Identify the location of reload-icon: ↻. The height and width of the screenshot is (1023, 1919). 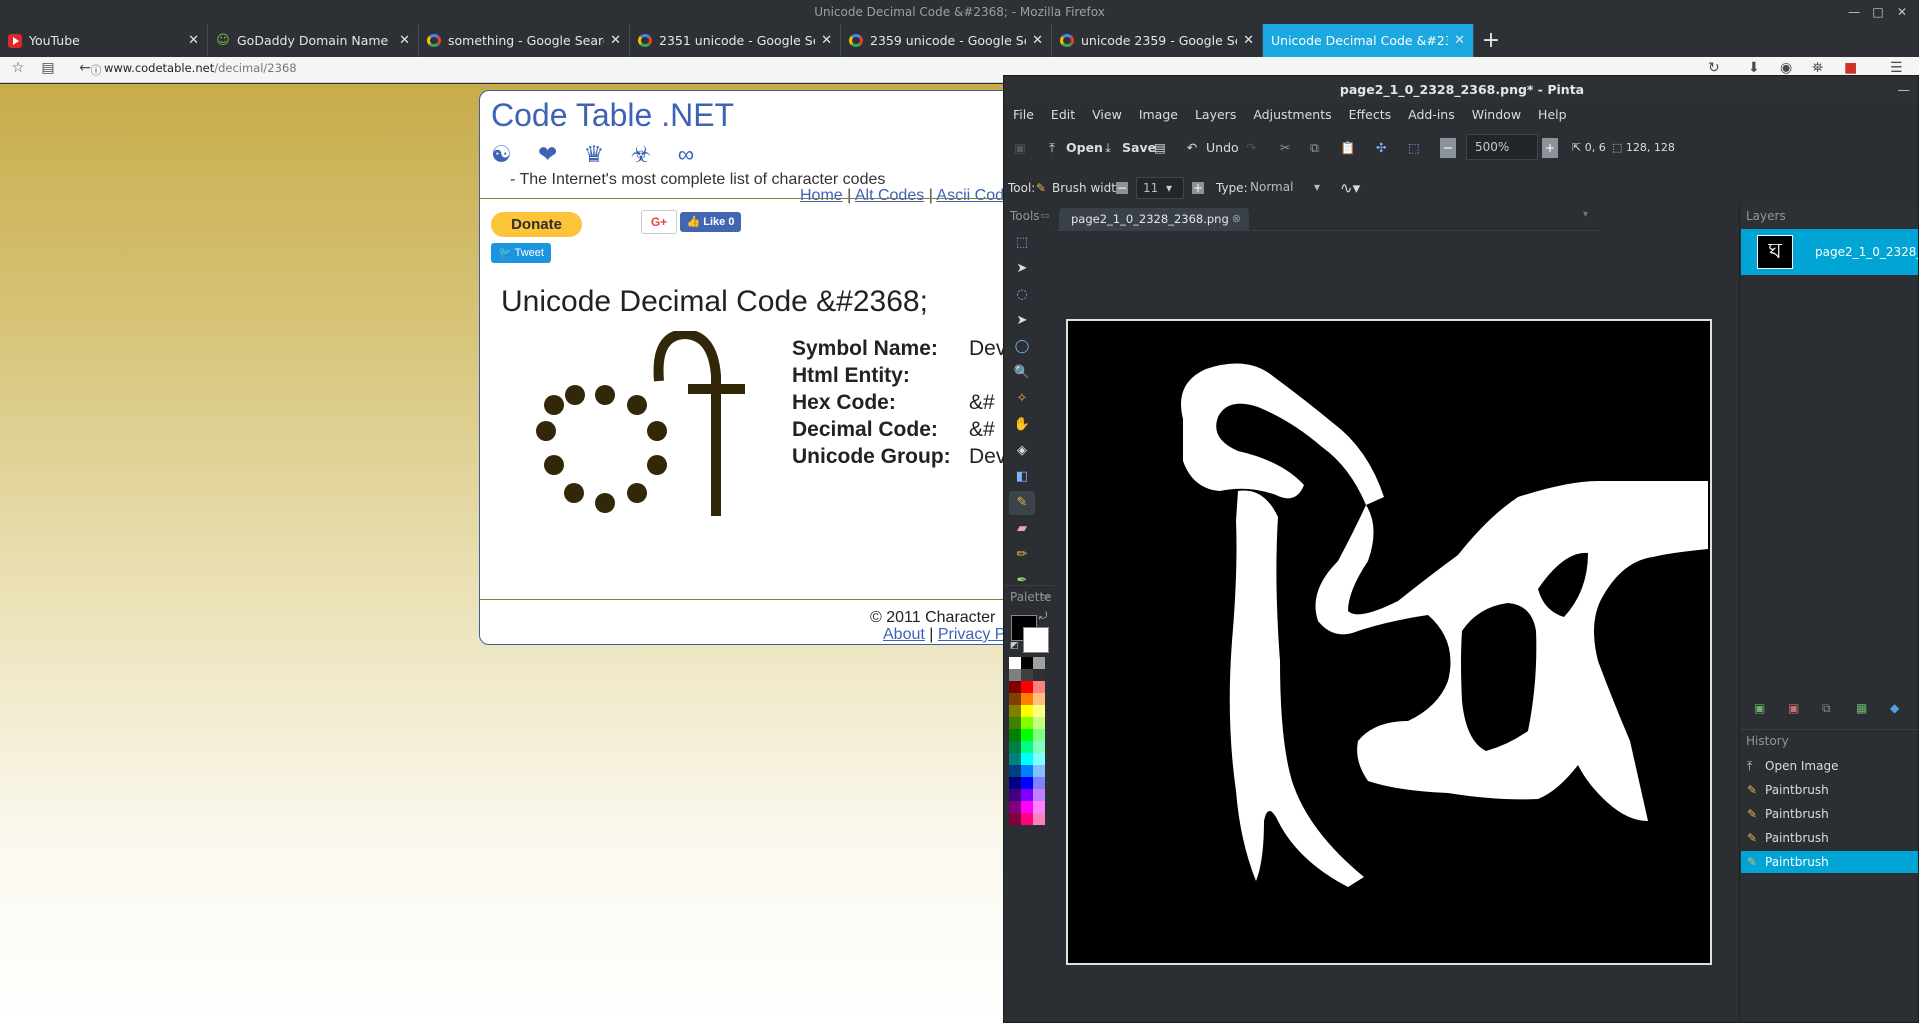
(1714, 68).